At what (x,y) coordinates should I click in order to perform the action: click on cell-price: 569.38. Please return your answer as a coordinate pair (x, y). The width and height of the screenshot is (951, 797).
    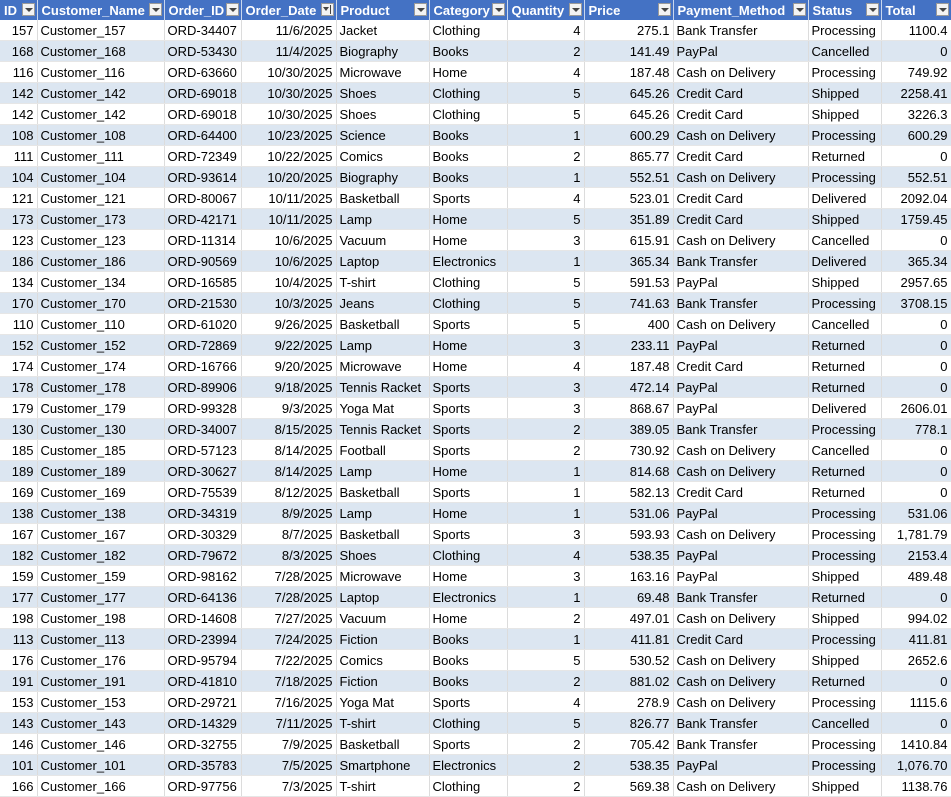
    Looking at the image, I should click on (629, 786).